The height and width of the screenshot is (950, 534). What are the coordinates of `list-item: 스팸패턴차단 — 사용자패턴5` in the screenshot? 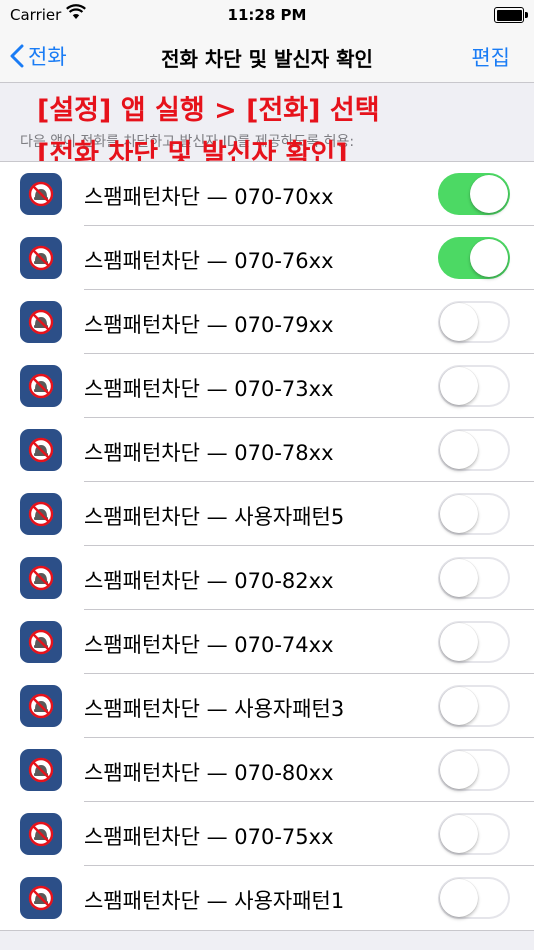 It's located at (267, 514).